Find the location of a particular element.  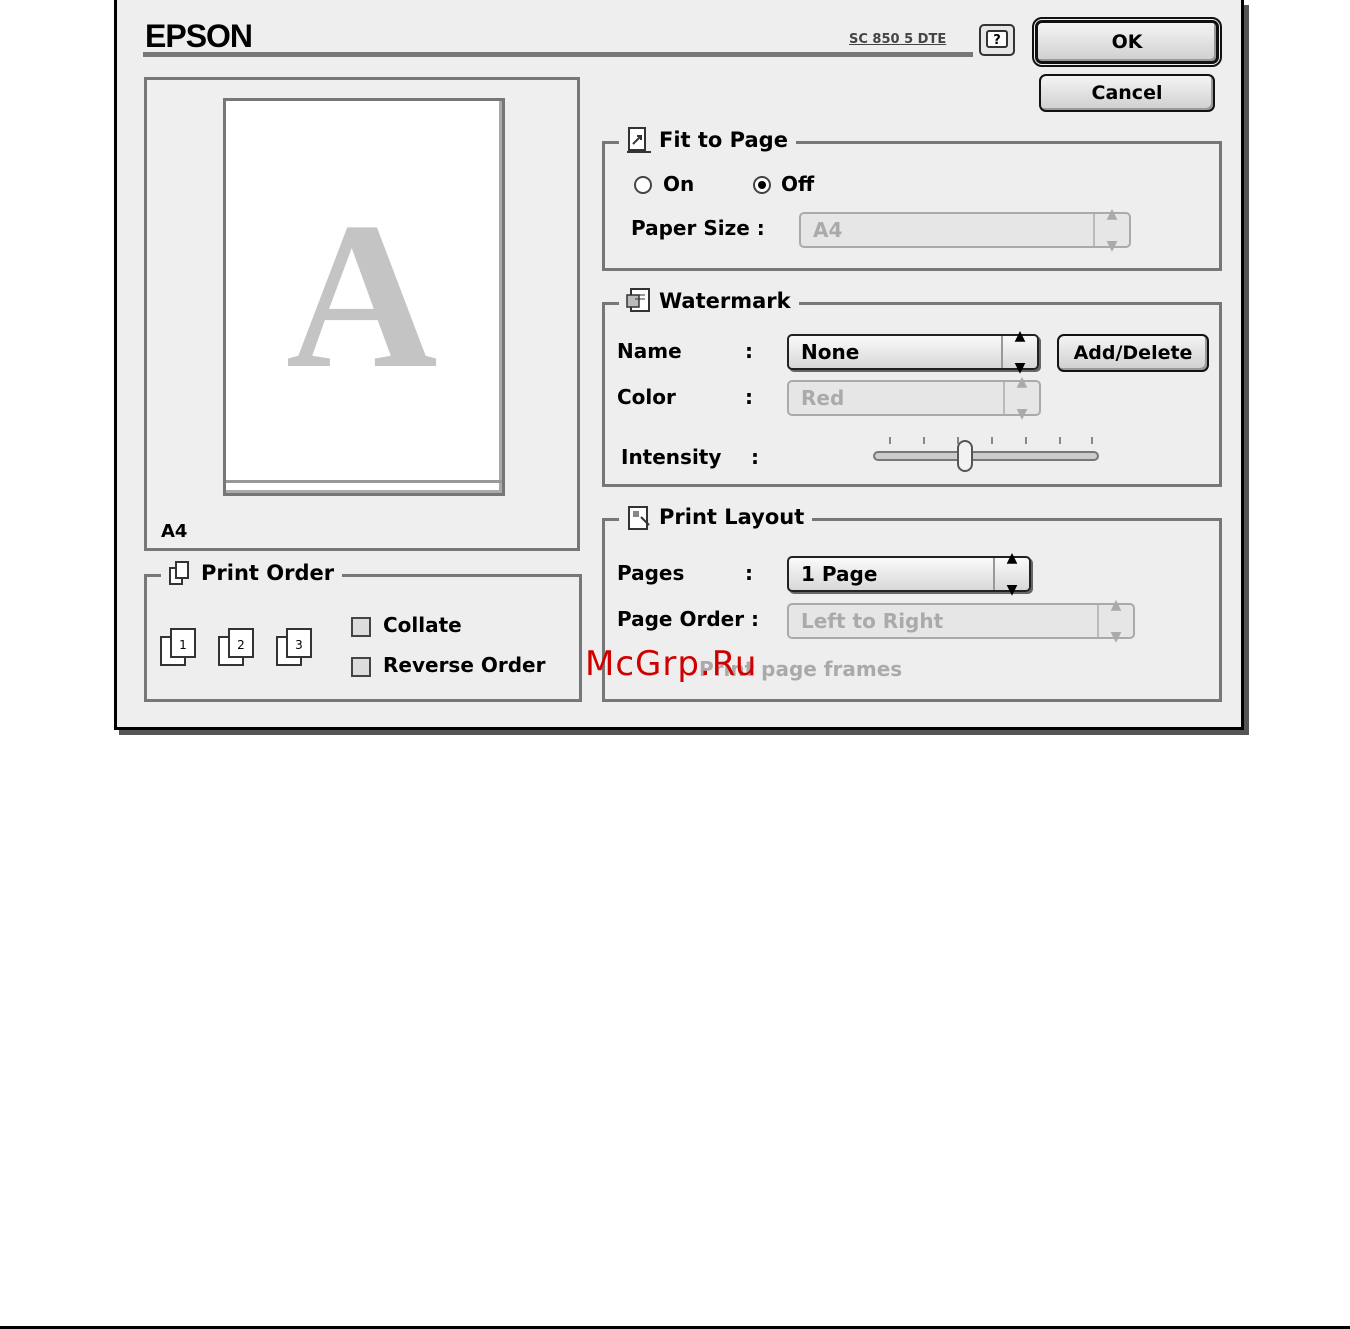

fit-off-label: Off is located at coordinates (798, 184).